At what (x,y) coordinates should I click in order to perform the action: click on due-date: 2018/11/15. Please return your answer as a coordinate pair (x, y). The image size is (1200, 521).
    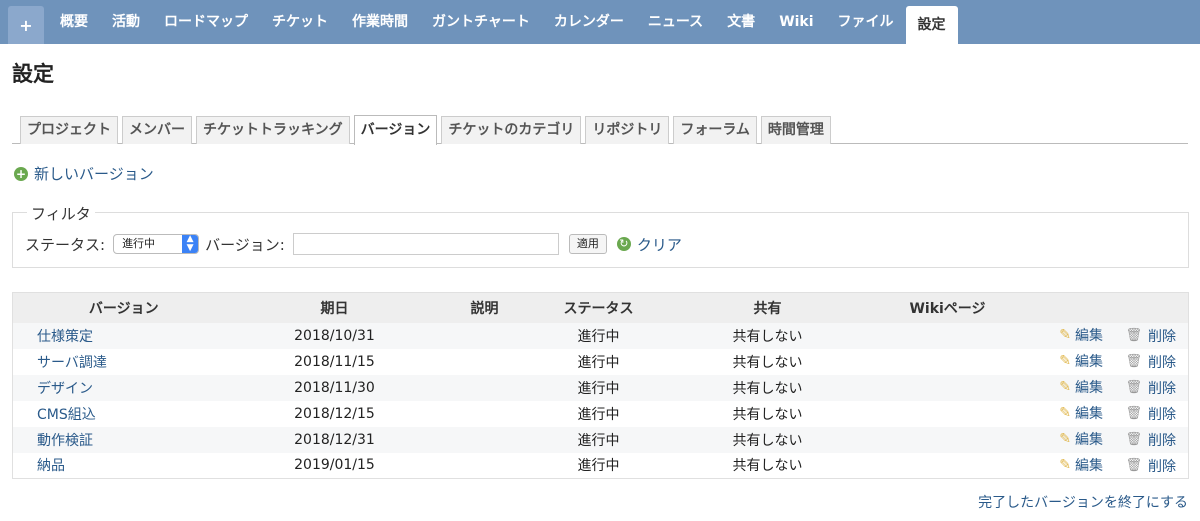
    Looking at the image, I should click on (334, 361).